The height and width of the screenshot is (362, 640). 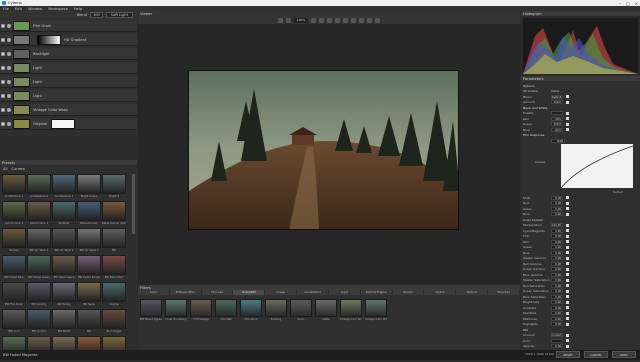 I want to click on param-value: 100.00, so click(x=557, y=225).